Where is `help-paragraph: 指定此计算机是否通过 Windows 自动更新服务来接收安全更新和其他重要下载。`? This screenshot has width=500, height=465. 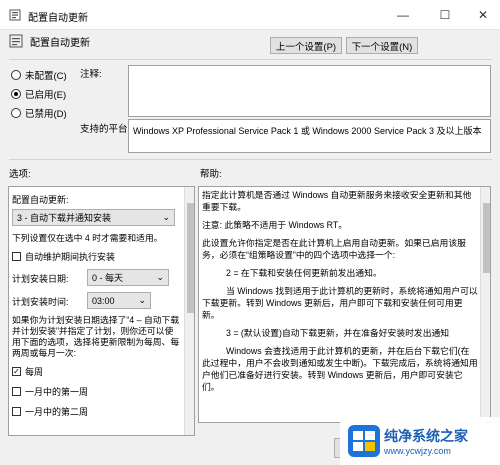
help-paragraph: 指定此计算机是否通过 Windows 自动更新服务来接收安全更新和其他重要下载。 is located at coordinates (337, 201).